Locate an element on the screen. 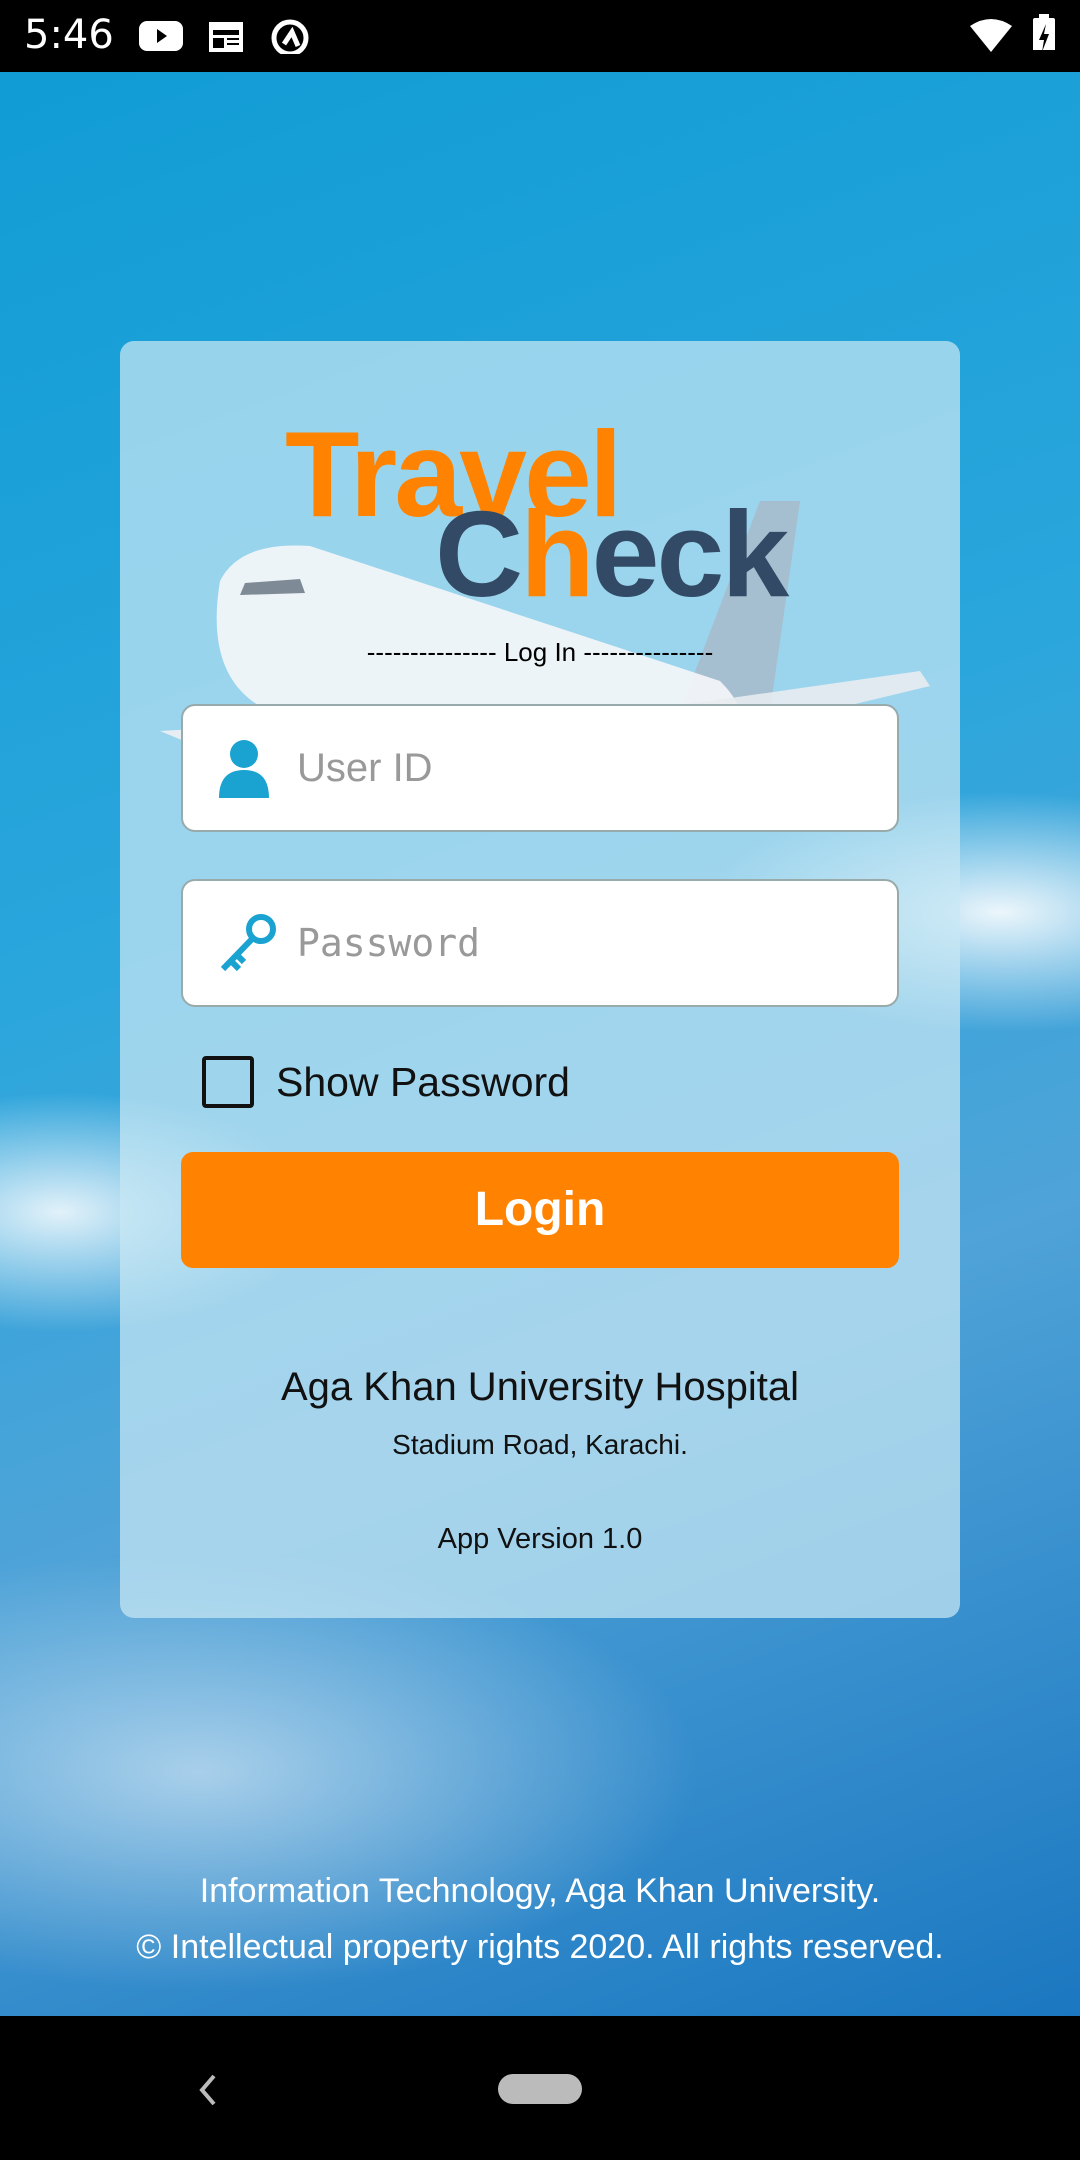 This screenshot has width=1080, height=2160. user-id-input: User ID is located at coordinates (540, 768).